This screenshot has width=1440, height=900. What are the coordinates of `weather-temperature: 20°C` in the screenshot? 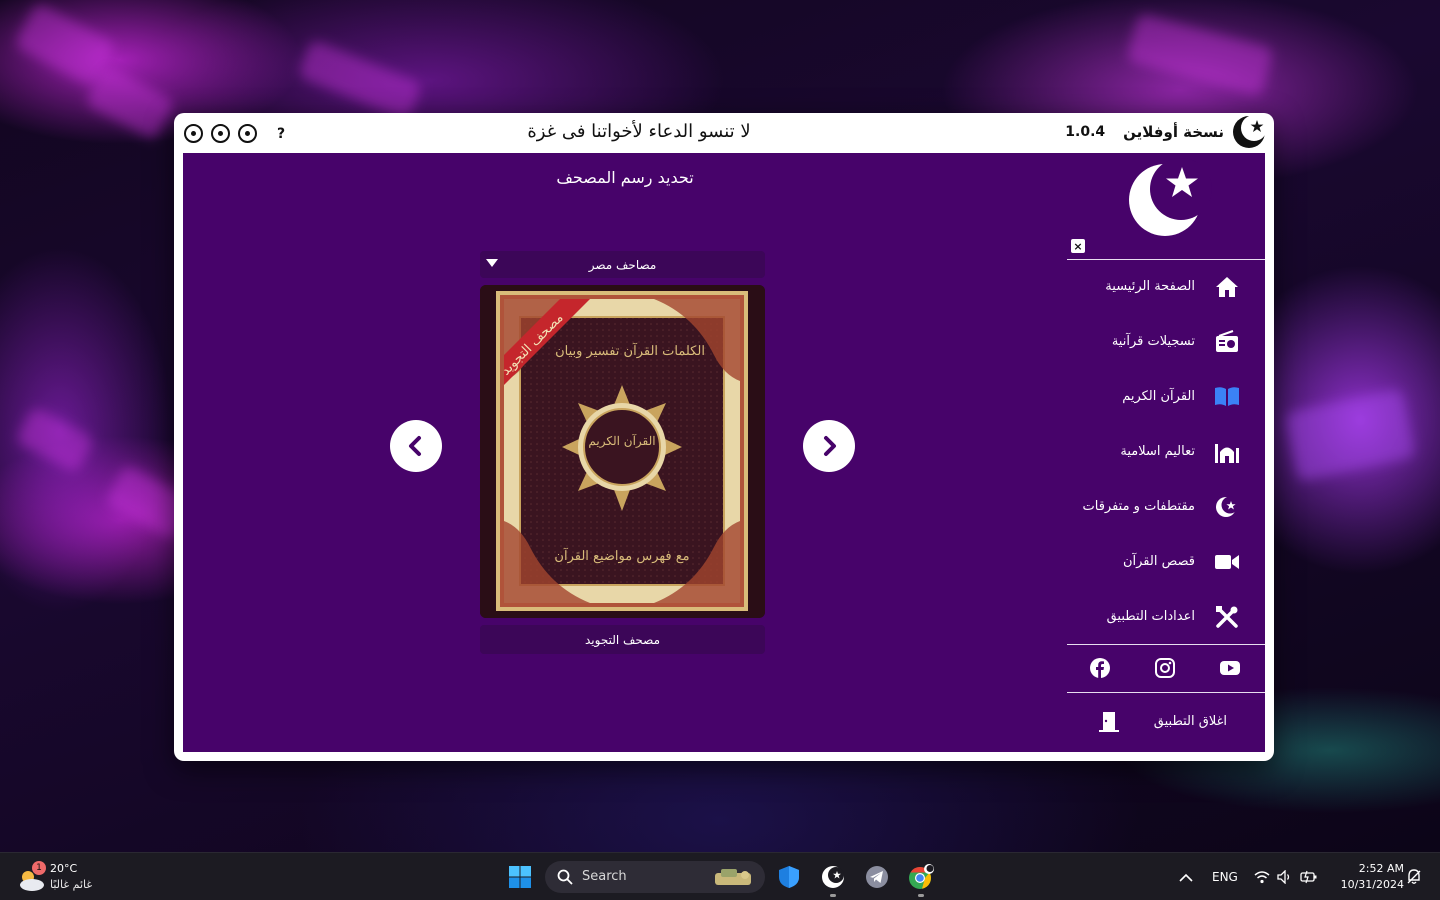 It's located at (64, 868).